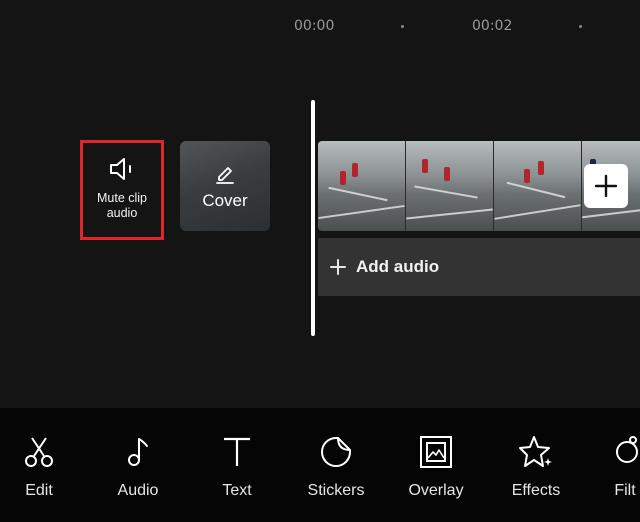  Describe the element at coordinates (122, 205) in the screenshot. I see `mute-clip-audio-label: Mute clip audio` at that location.